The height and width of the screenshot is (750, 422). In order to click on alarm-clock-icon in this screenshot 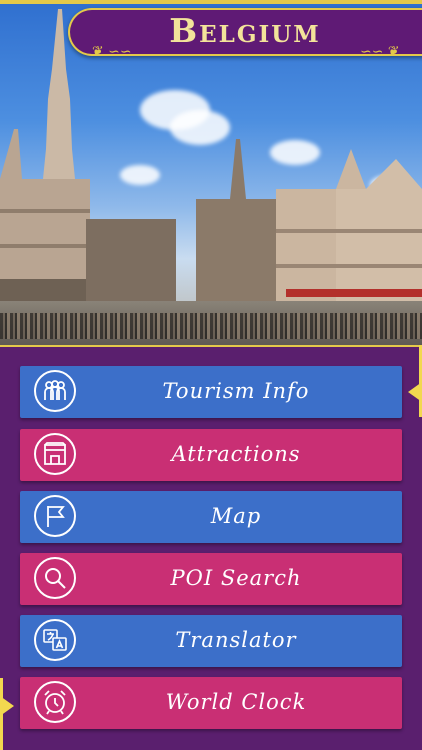, I will do `click(55, 702)`.